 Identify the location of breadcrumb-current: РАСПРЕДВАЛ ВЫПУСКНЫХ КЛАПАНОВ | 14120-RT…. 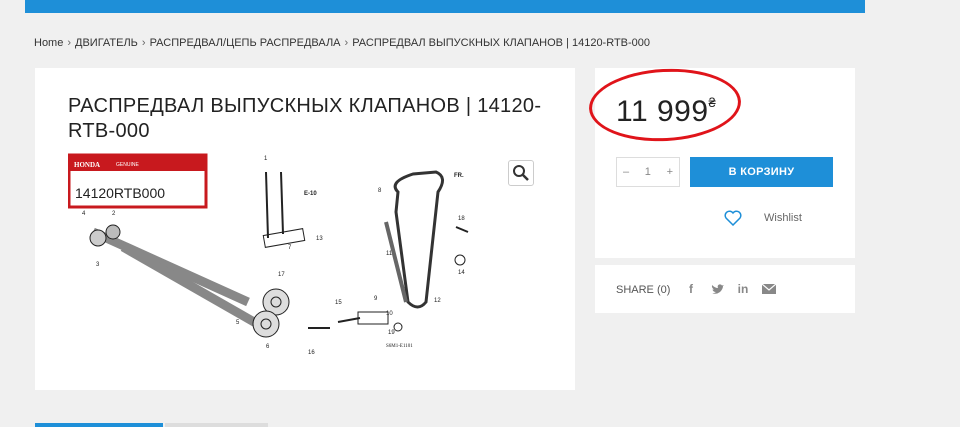
(501, 43).